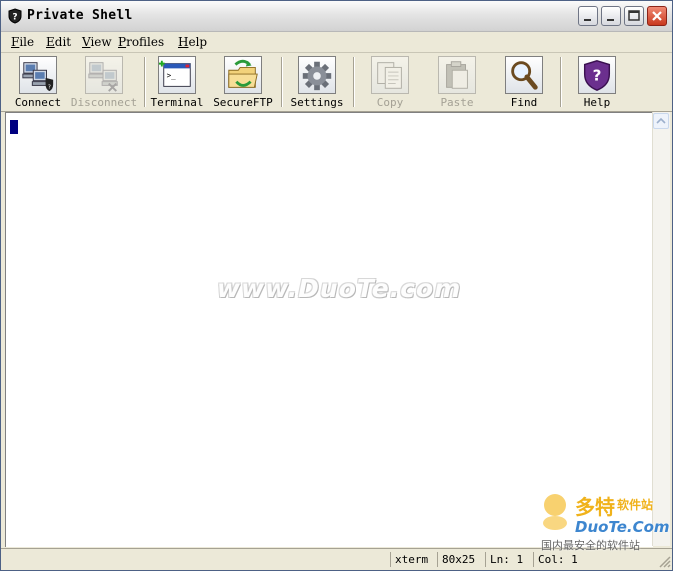 This screenshot has width=673, height=571. What do you see at coordinates (524, 75) in the screenshot?
I see `magnifier-icon` at bounding box center [524, 75].